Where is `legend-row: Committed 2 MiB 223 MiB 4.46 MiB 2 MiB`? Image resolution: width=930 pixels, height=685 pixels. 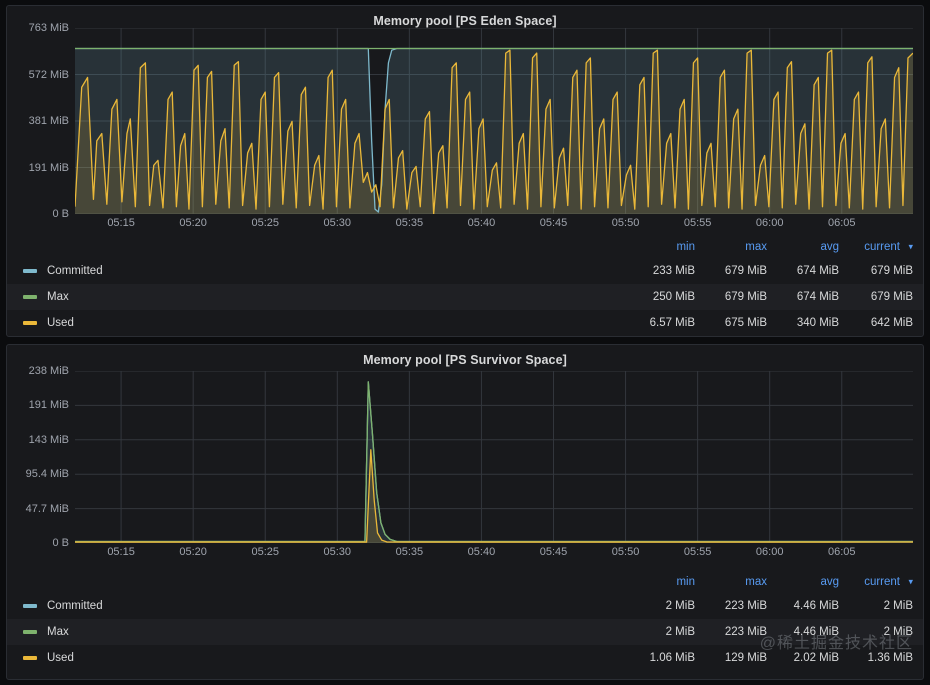
legend-row: Committed 2 MiB 223 MiB 4.46 MiB 2 MiB is located at coordinates (465, 606).